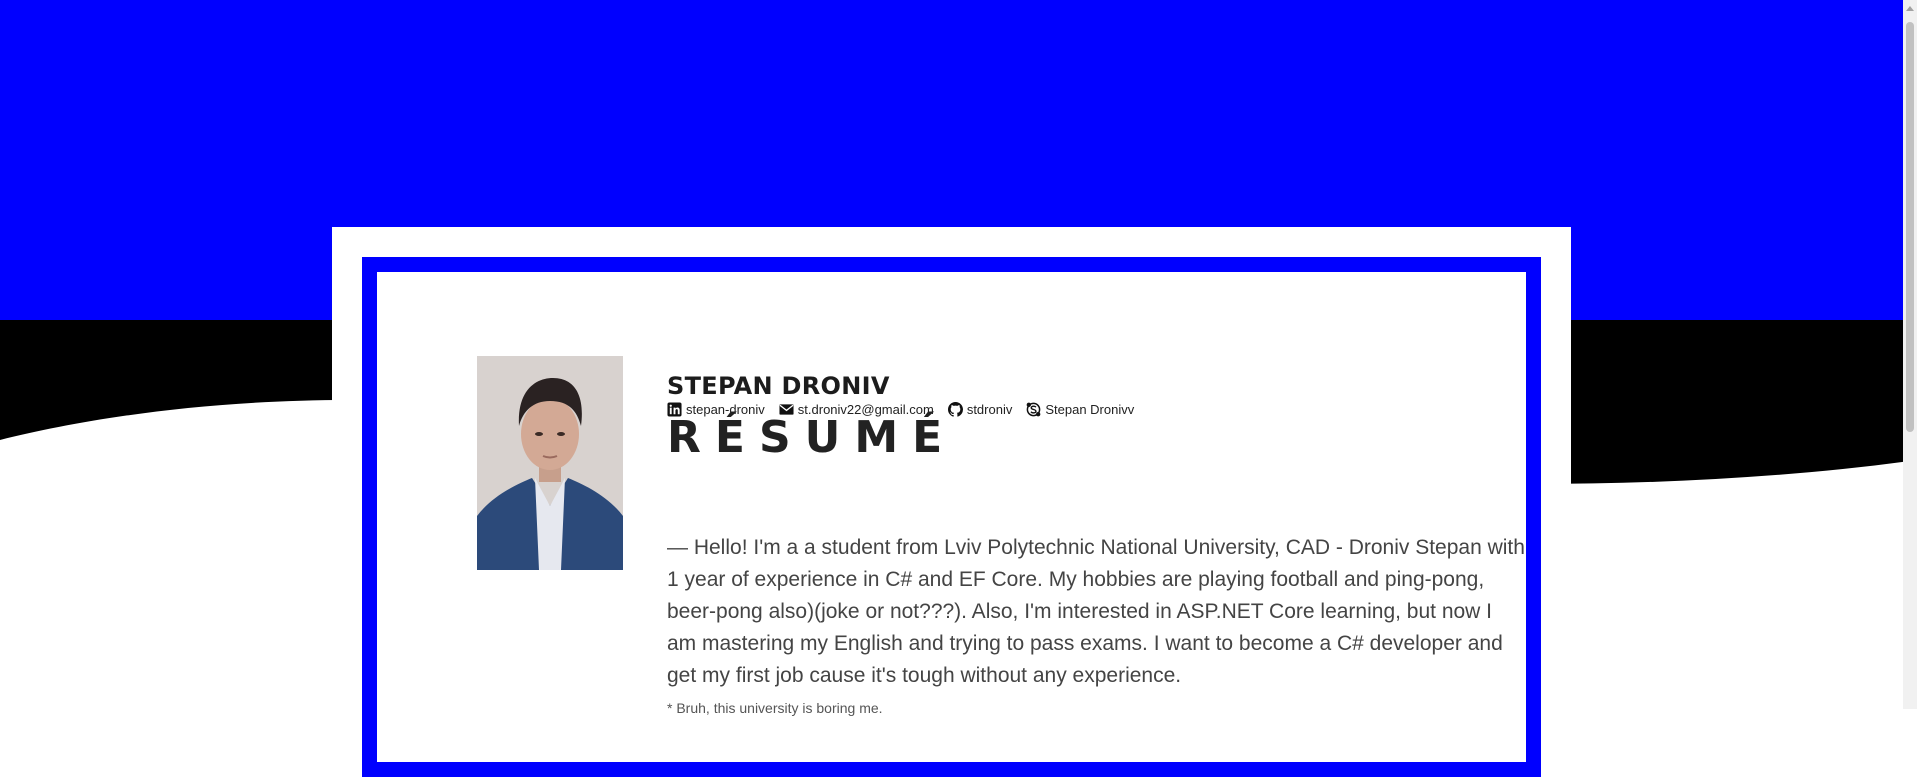 The image size is (1917, 777). I want to click on skype-link: Stepan Dronivv, so click(1080, 409).